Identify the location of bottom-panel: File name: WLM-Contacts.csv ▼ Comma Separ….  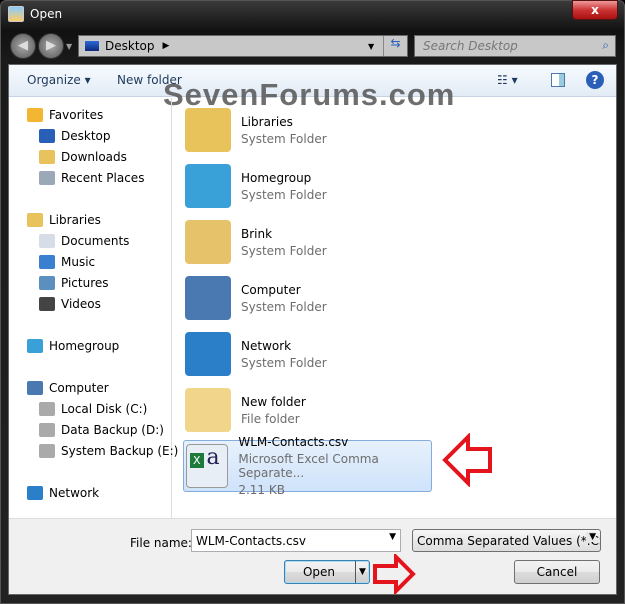
(312, 556).